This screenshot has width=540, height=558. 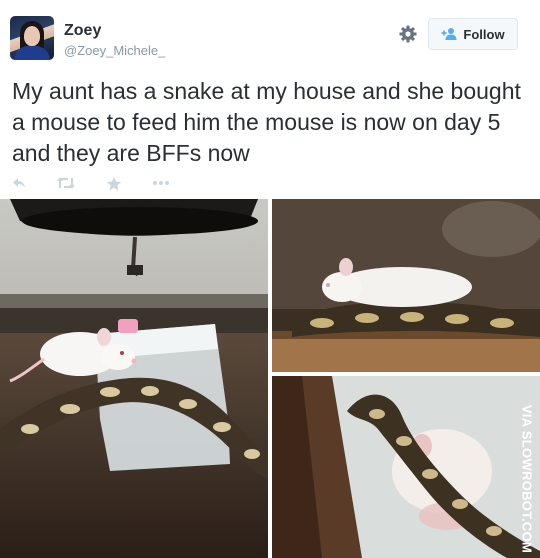 I want to click on star-icon, so click(x=114, y=185).